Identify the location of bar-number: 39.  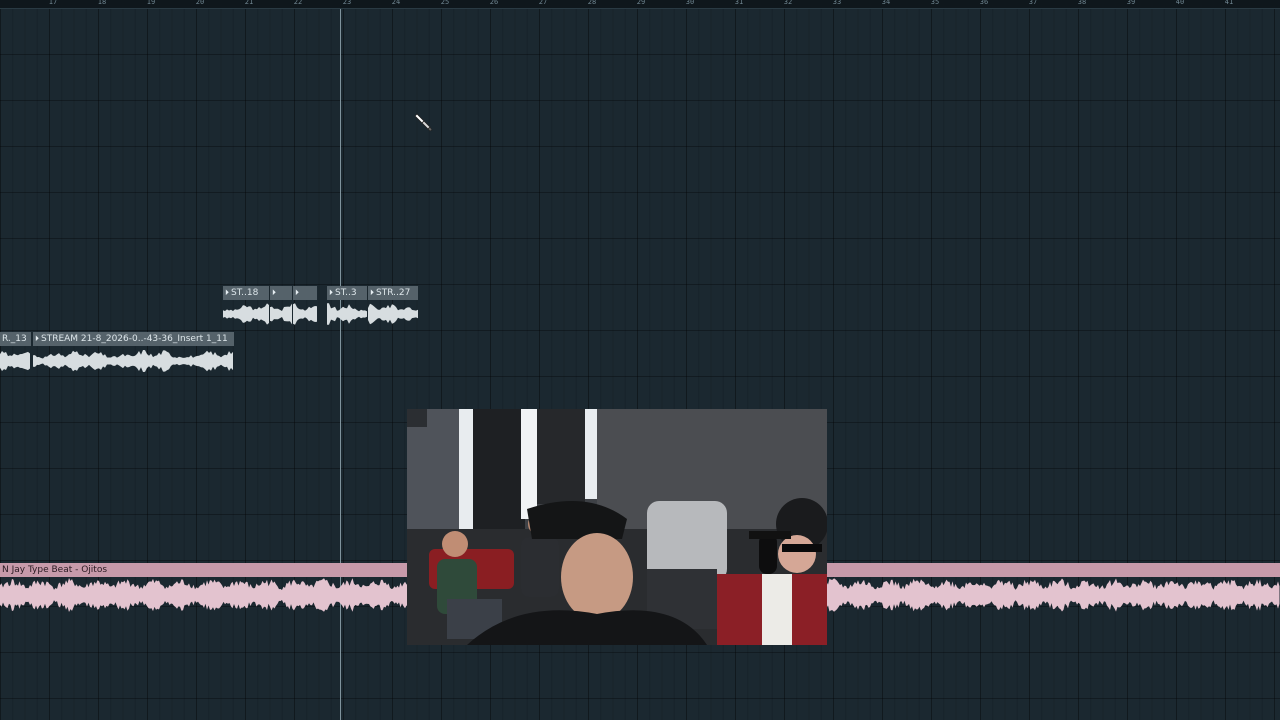
(1131, 3).